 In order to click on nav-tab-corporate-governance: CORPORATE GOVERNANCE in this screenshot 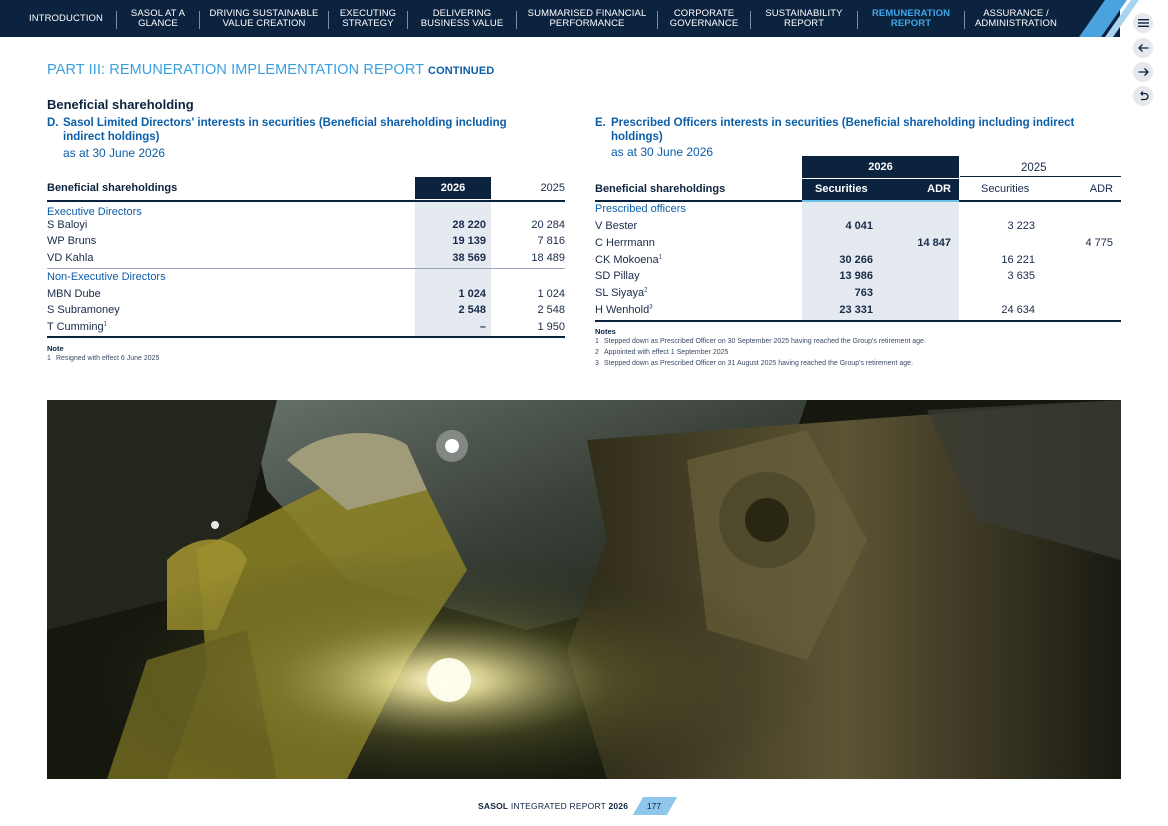, I will do `click(704, 18)`.